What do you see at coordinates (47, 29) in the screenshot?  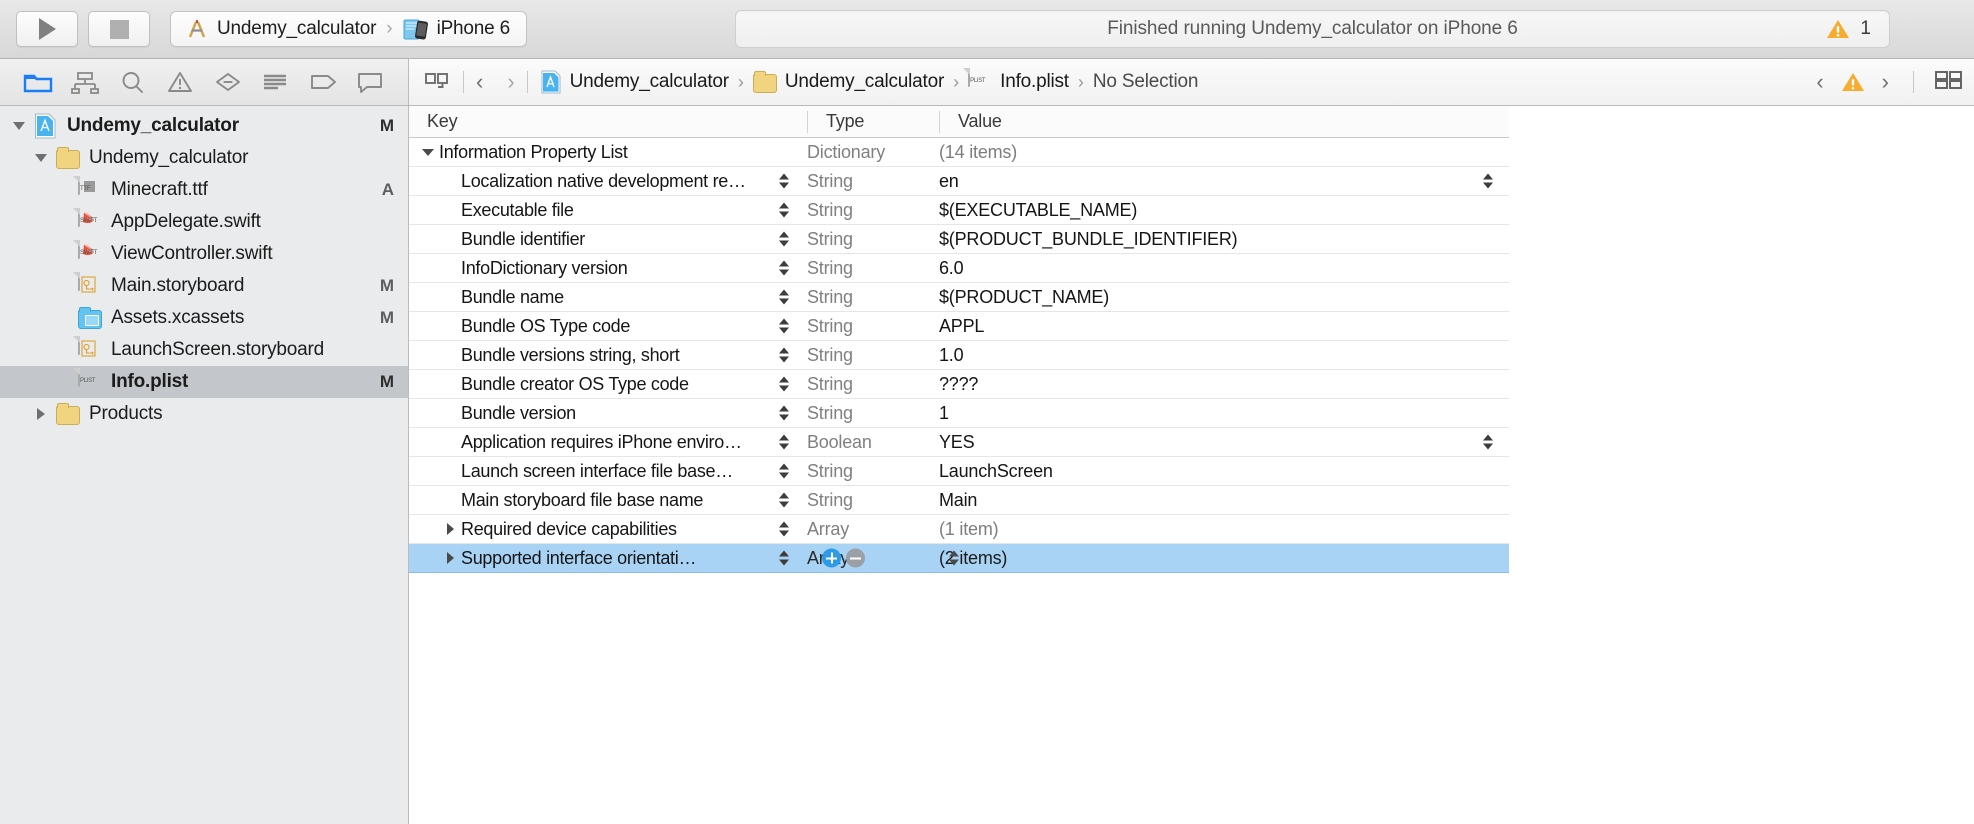 I see `run-button` at bounding box center [47, 29].